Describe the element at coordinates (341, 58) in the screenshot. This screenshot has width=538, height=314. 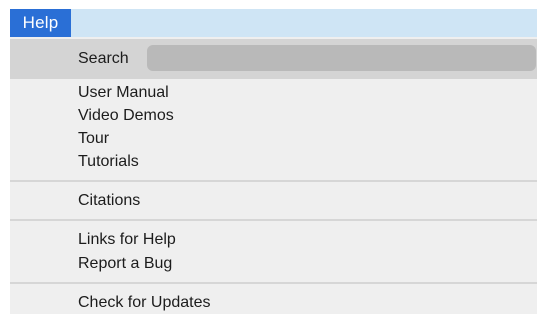
I see `search-input` at that location.